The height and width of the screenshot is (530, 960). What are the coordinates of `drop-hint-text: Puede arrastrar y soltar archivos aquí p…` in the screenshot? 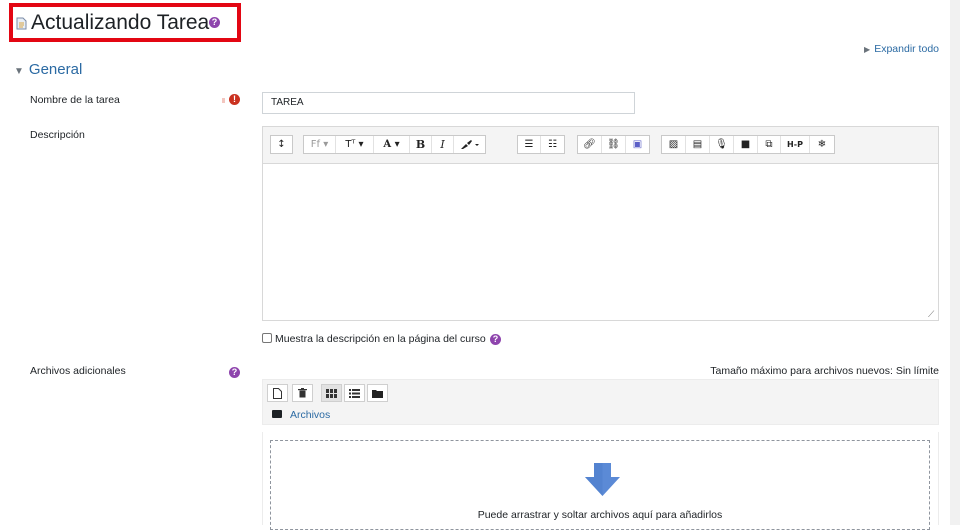 It's located at (600, 515).